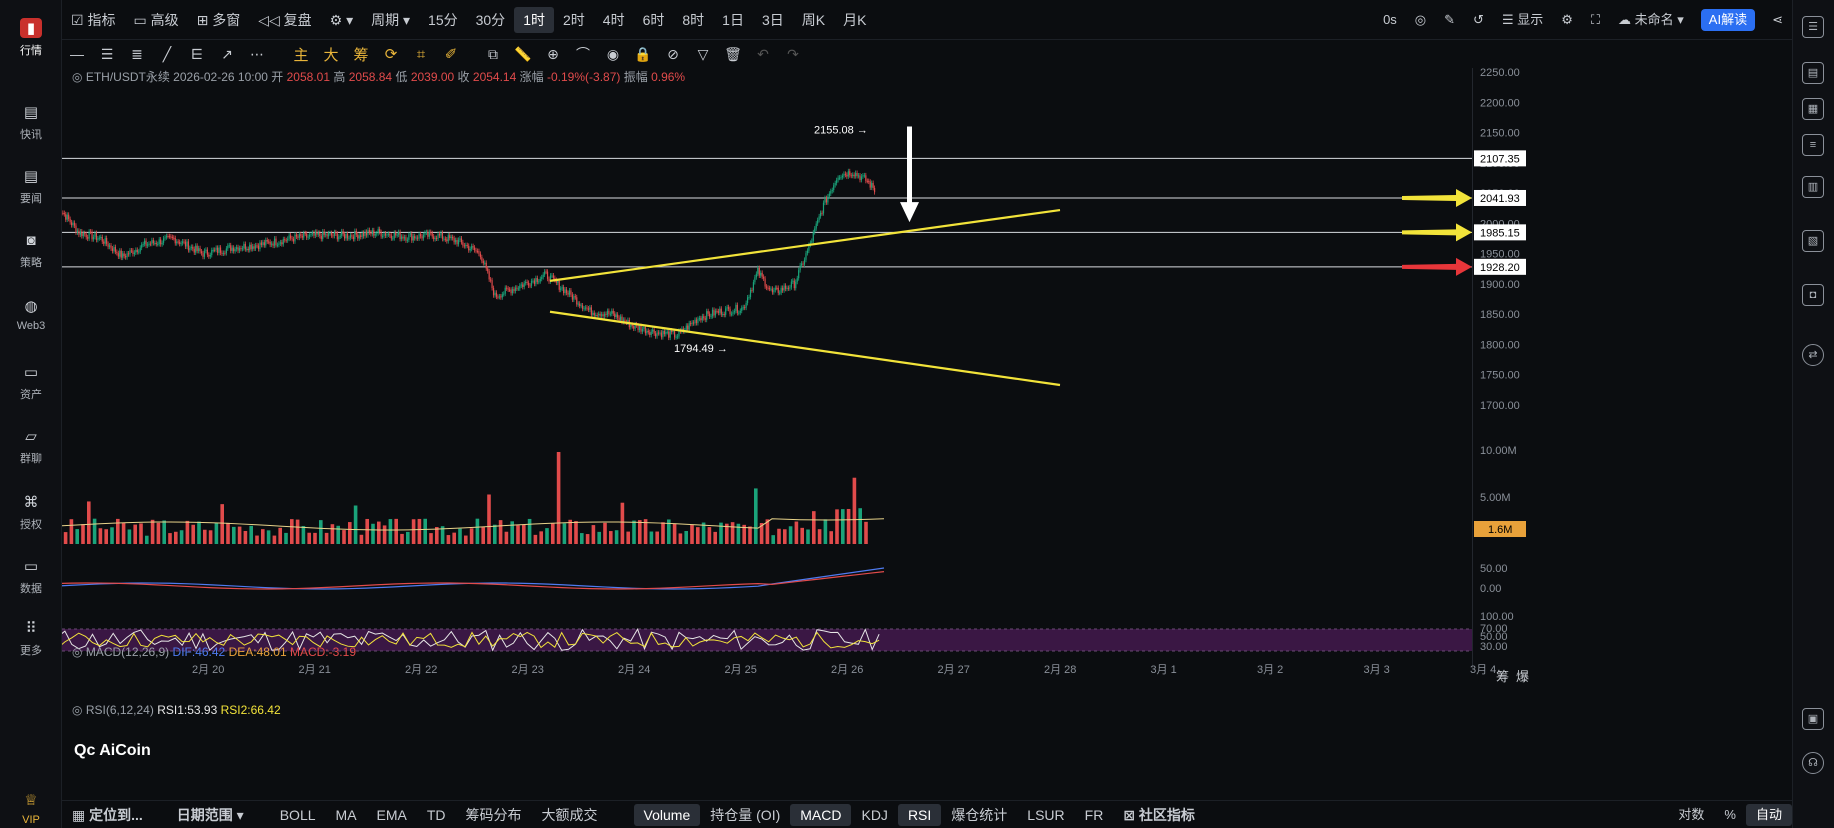  What do you see at coordinates (979, 815) in the screenshot?
I see `indicator-tab-11: 爆仓统计` at bounding box center [979, 815].